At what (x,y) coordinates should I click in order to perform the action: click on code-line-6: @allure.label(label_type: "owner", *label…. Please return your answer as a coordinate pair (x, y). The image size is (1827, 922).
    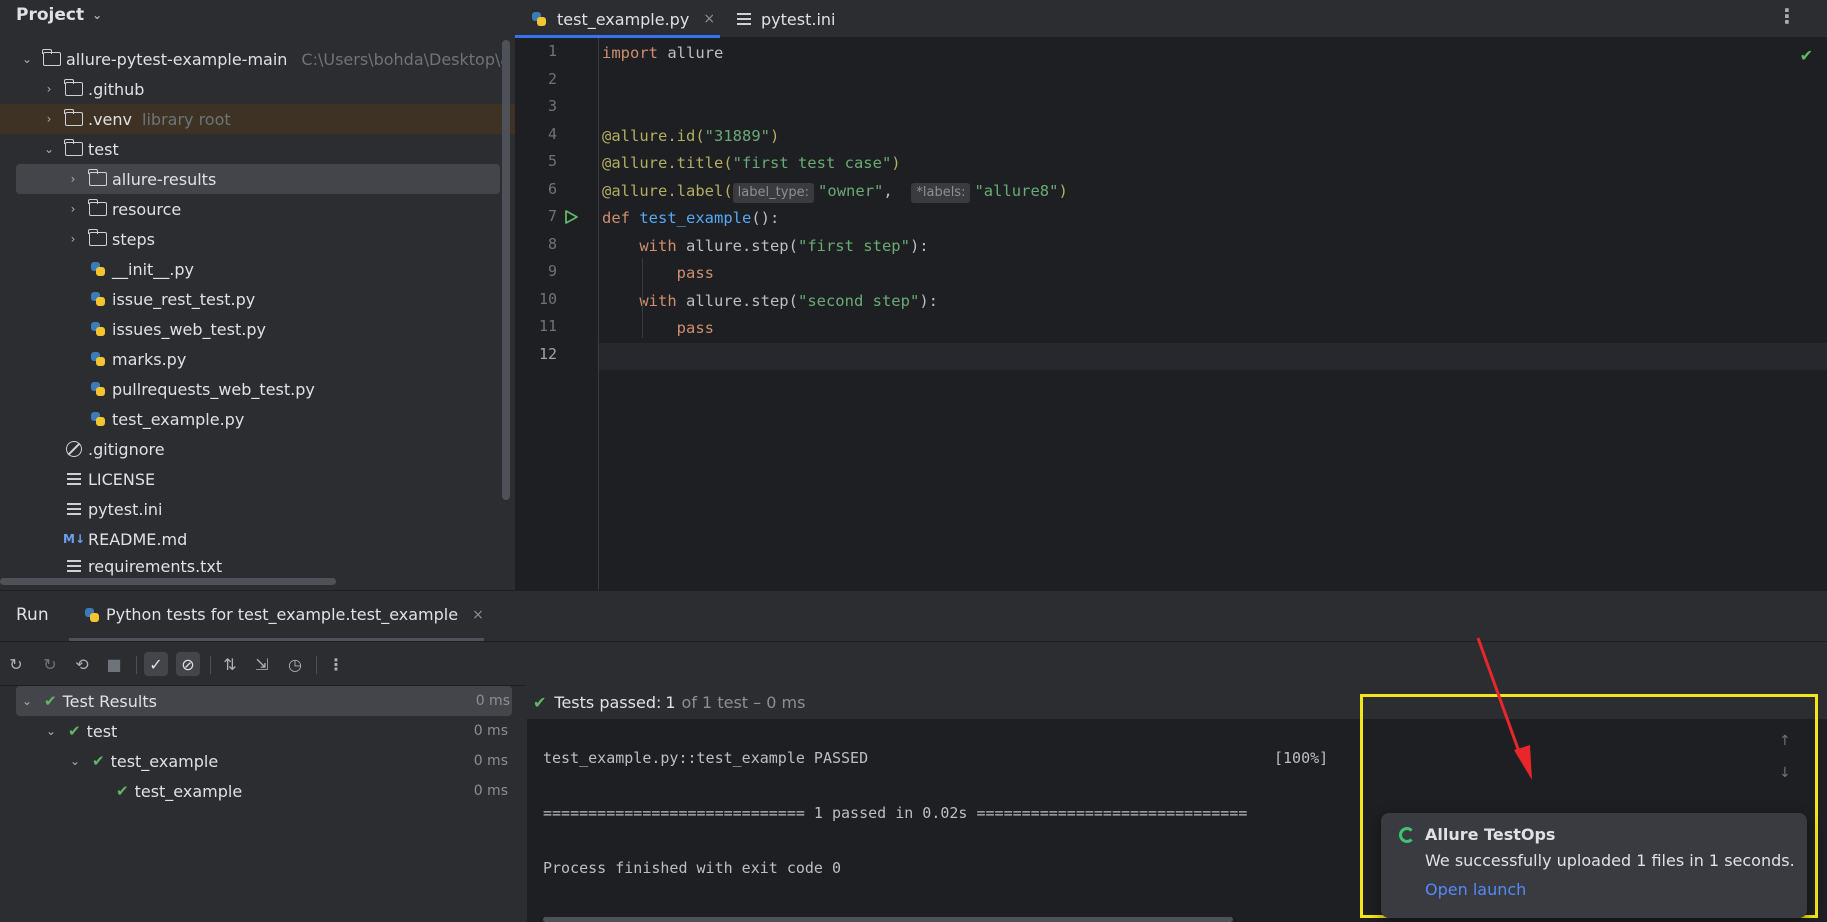
    Looking at the image, I should click on (835, 191).